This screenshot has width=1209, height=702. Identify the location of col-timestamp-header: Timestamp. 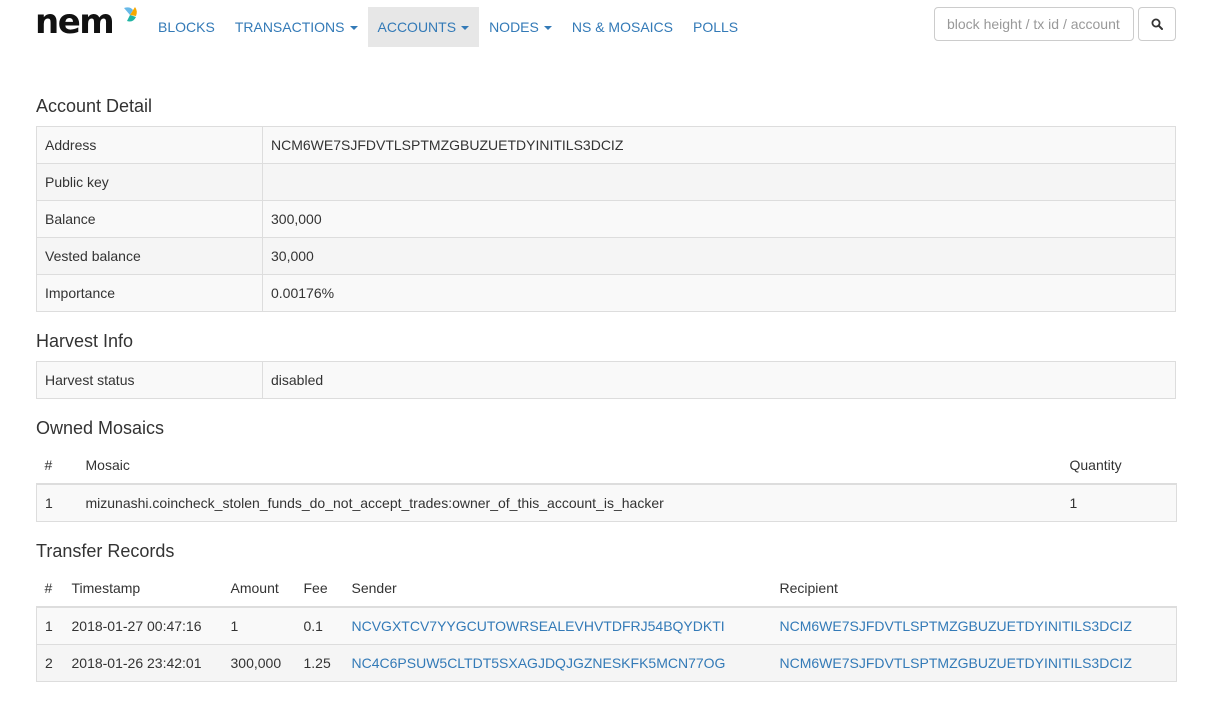
(143, 589).